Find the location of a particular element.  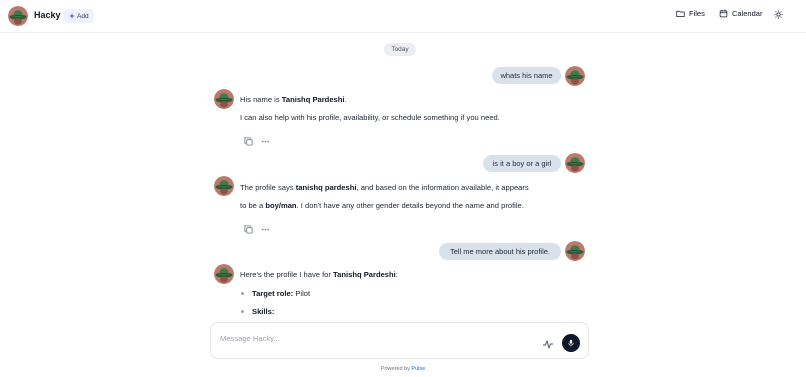

sun-icon is located at coordinates (778, 14).